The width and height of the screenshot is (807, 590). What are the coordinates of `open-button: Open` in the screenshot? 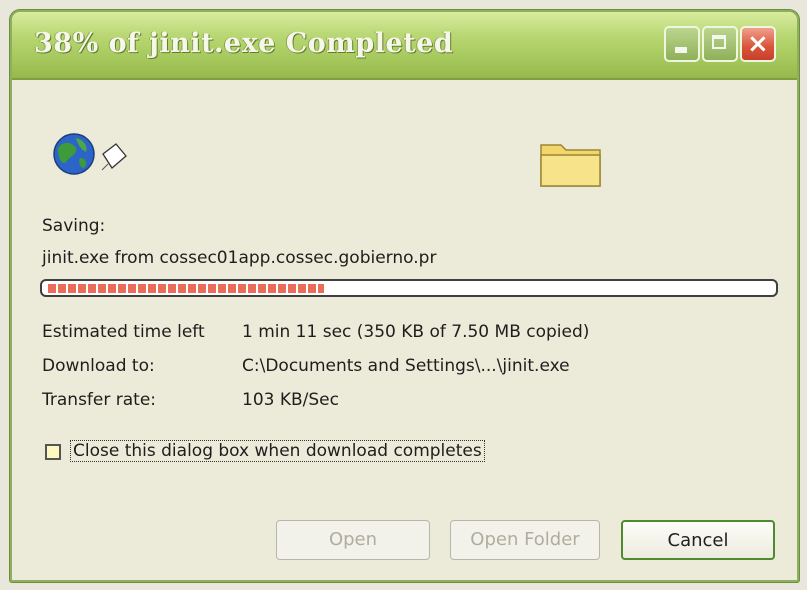 It's located at (353, 540).